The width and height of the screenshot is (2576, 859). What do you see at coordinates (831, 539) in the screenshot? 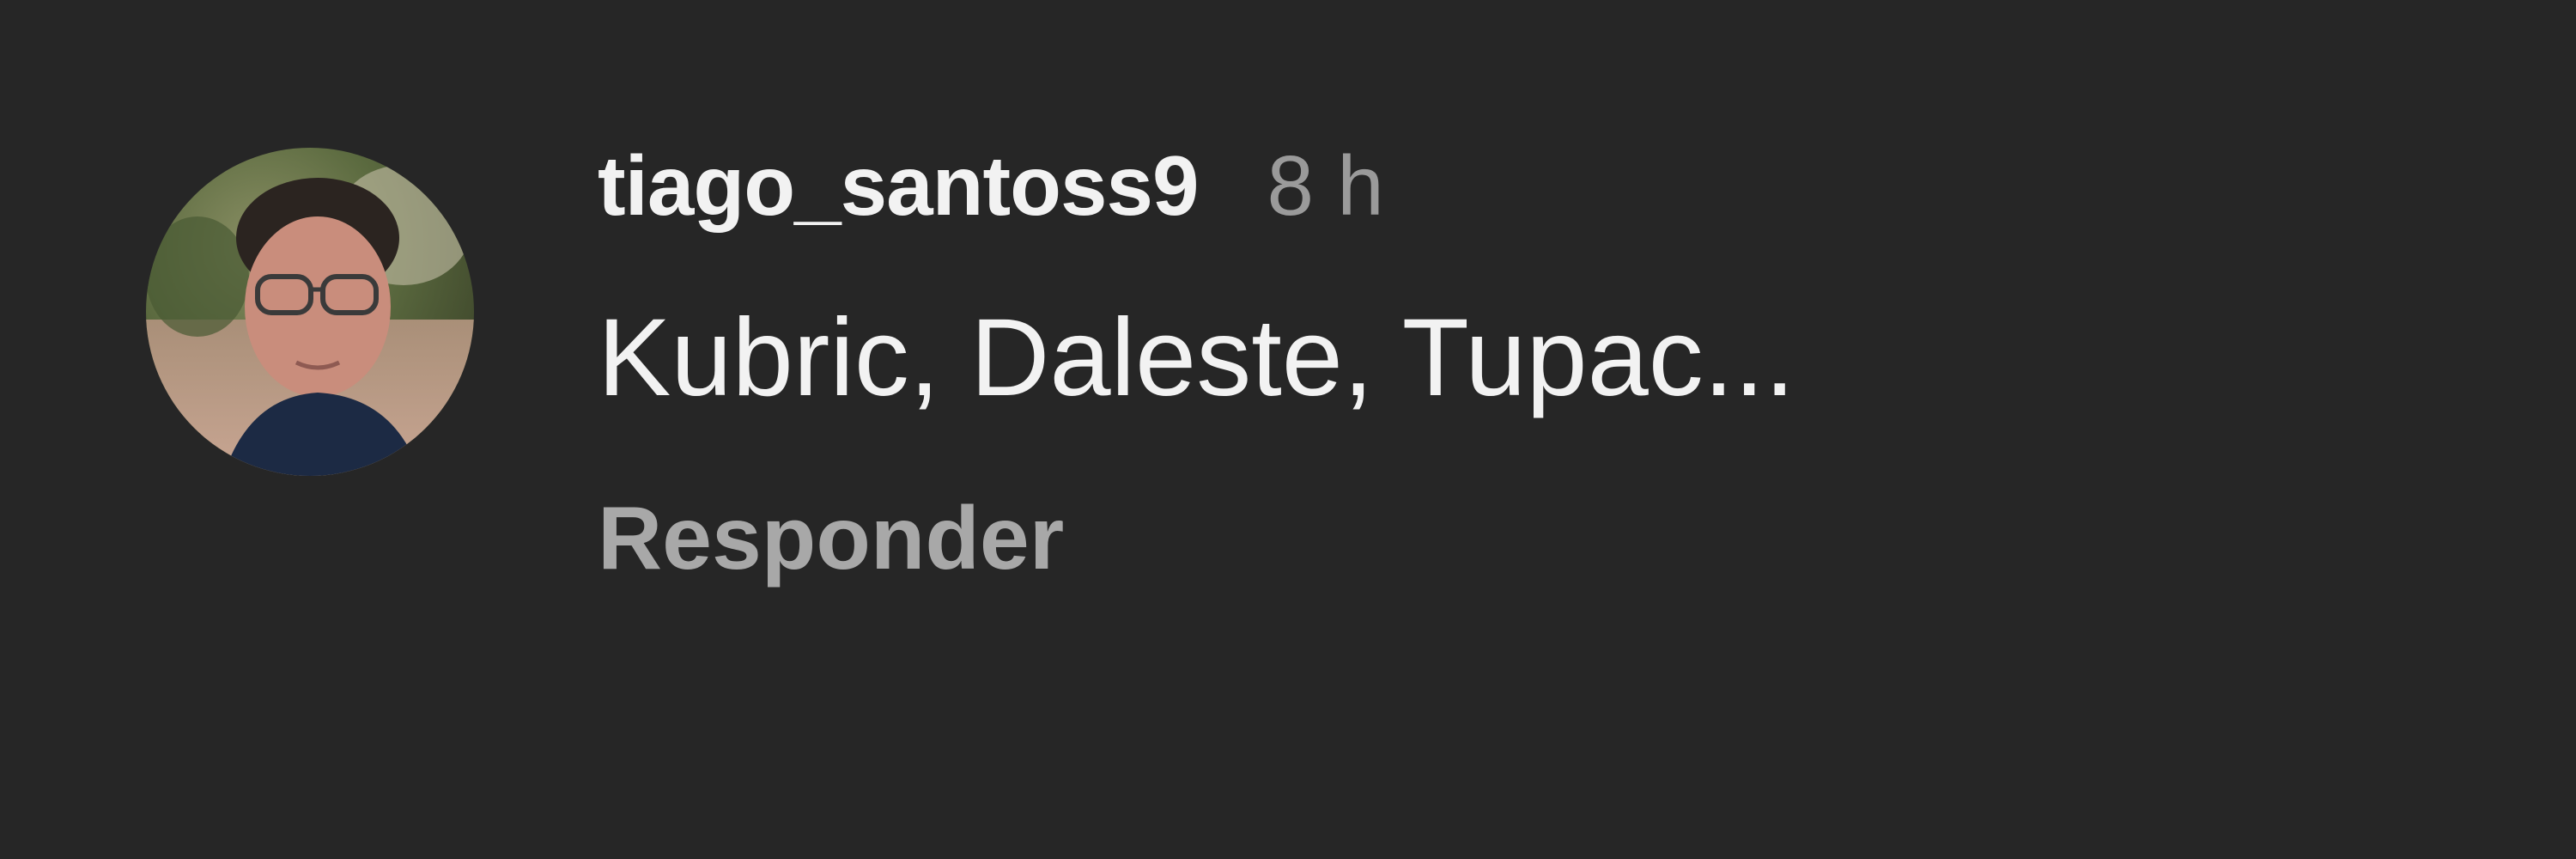
I see `reply-button: Responder` at bounding box center [831, 539].